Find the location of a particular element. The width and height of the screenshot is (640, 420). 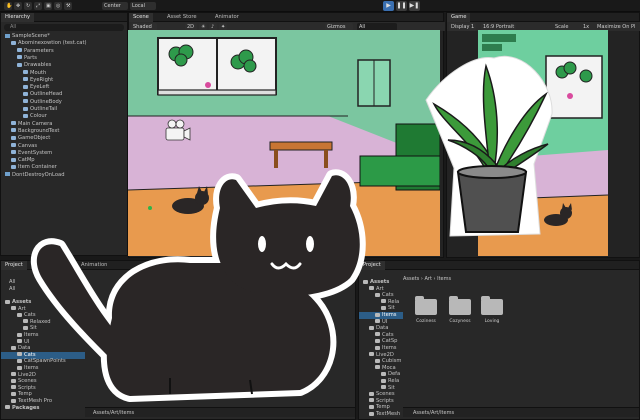

hierarchy-item: Canvas is located at coordinates (64, 146).